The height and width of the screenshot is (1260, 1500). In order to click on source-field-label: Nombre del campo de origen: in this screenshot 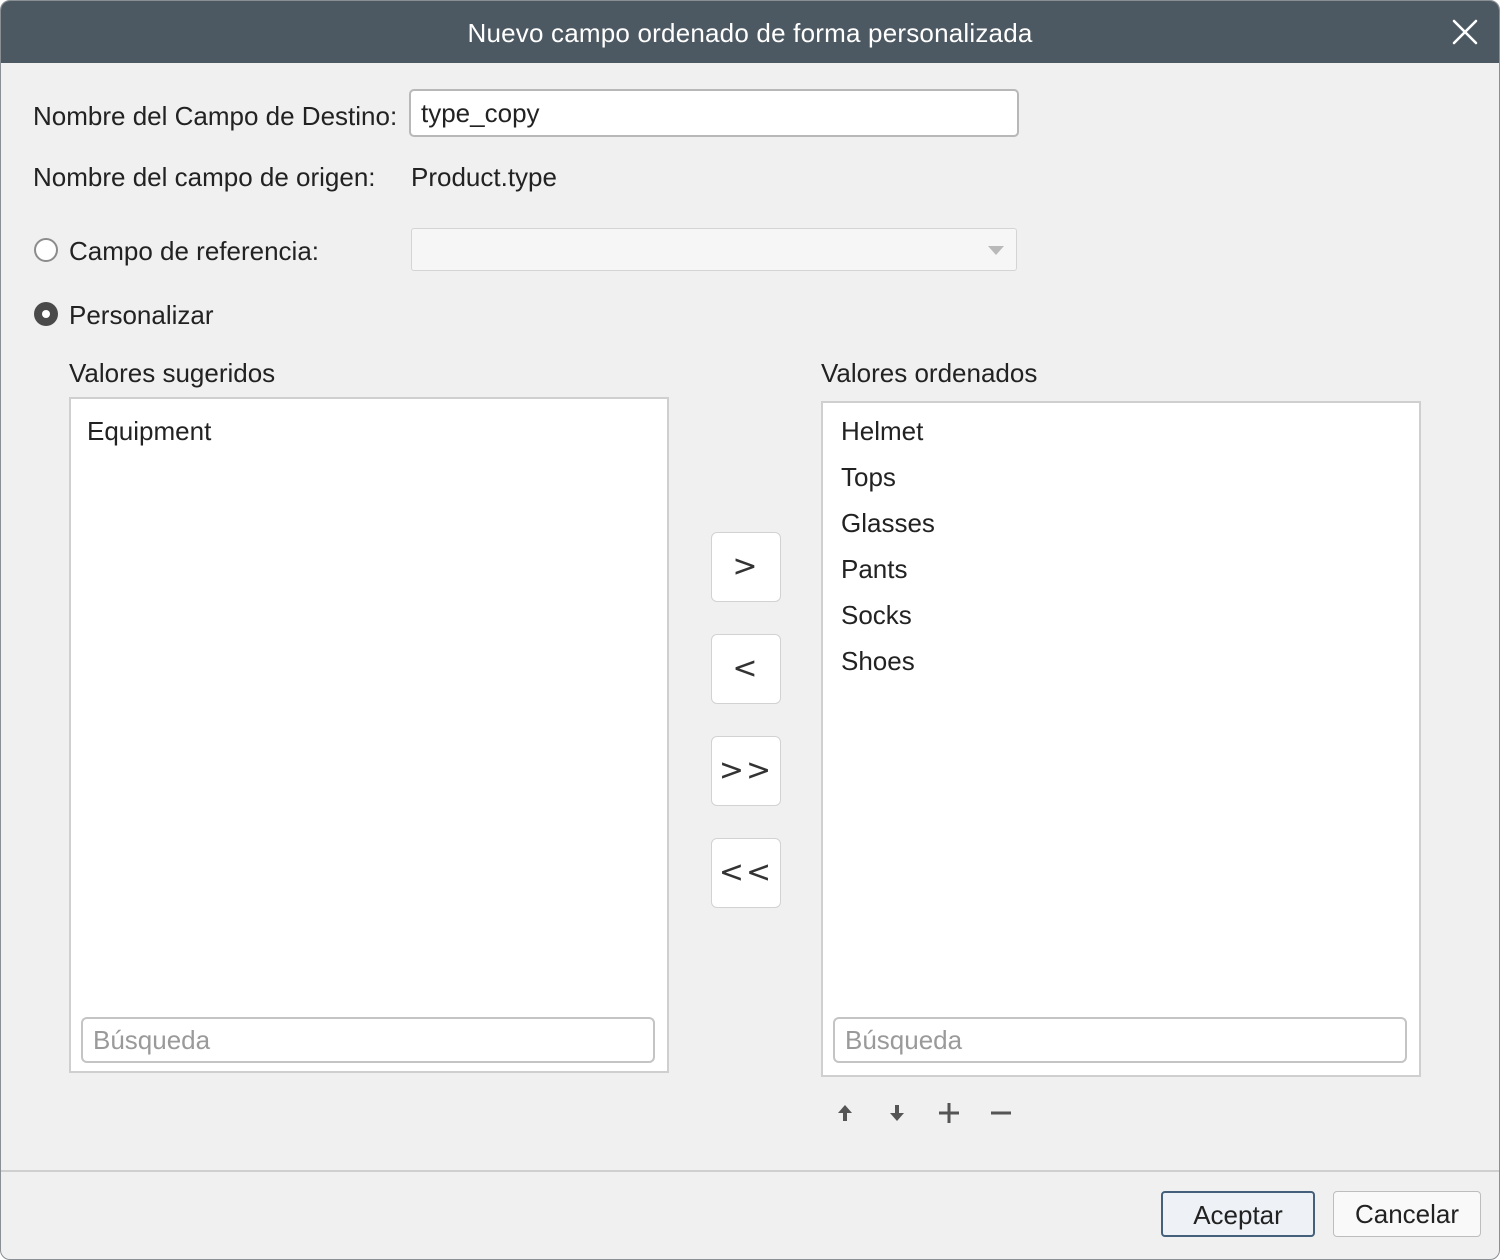, I will do `click(204, 177)`.